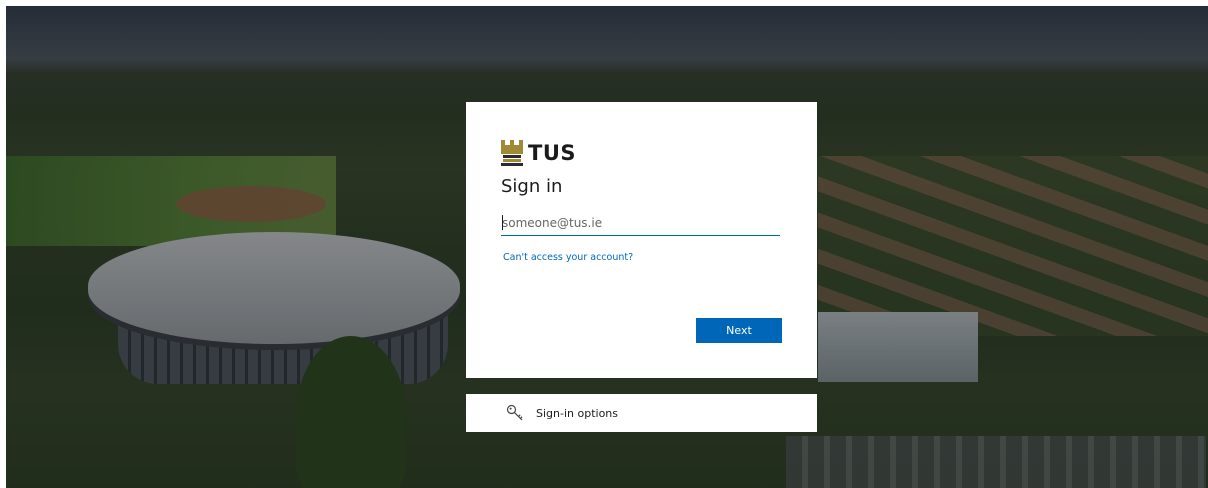 This screenshot has width=1208, height=488. What do you see at coordinates (568, 257) in the screenshot?
I see `cant-access-account-link: Can't access your account?` at bounding box center [568, 257].